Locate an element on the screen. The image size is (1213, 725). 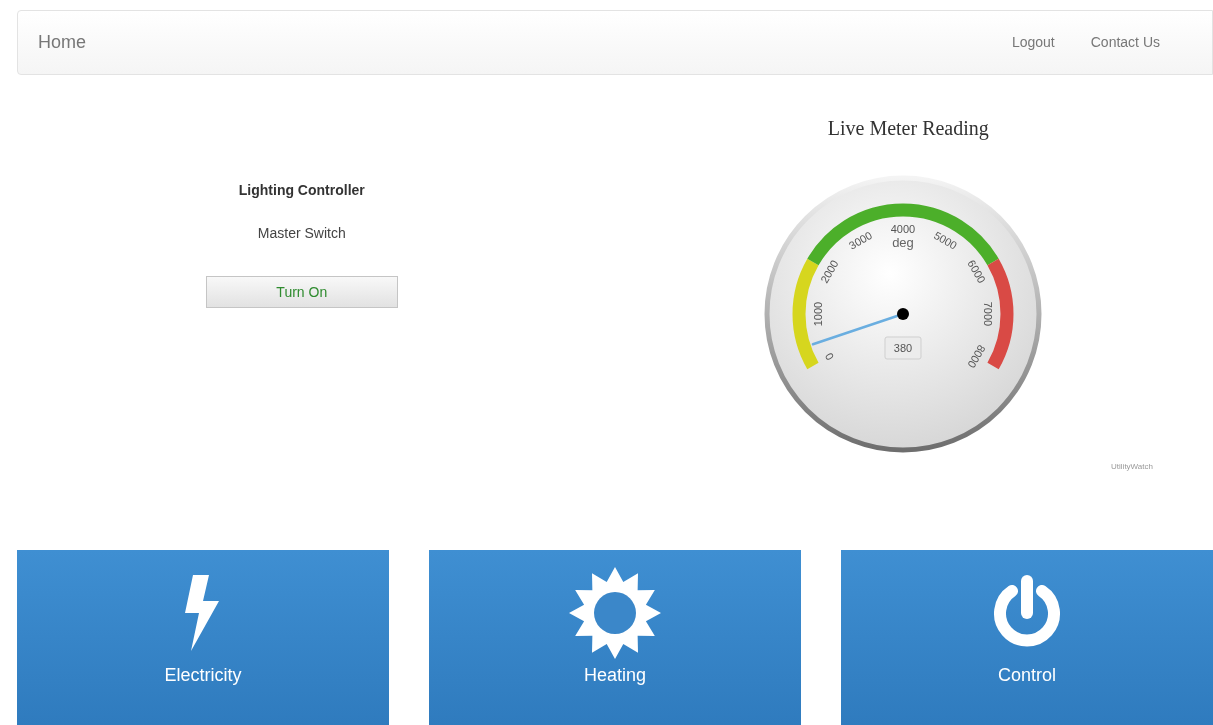
home-link: Home is located at coordinates (62, 42).